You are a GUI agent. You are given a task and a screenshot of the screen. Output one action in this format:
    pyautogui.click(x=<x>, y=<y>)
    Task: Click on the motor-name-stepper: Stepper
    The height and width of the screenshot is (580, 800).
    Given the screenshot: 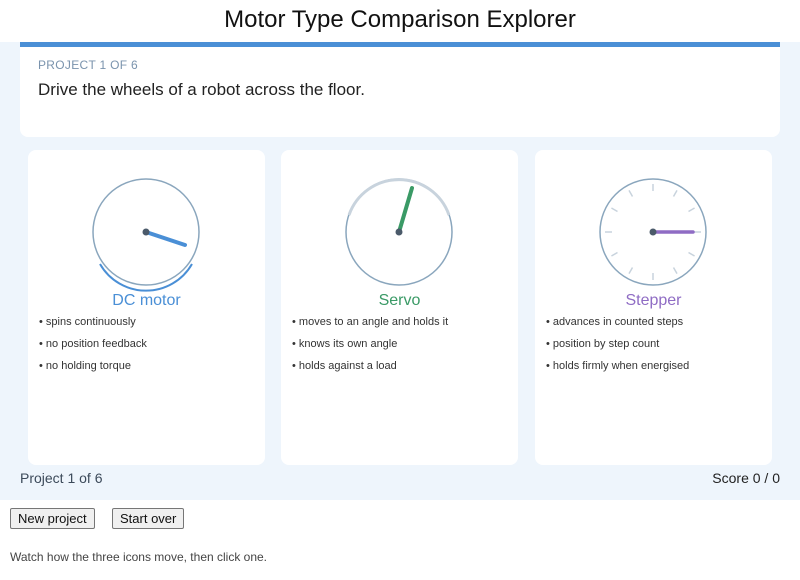 What is the action you would take?
    pyautogui.click(x=653, y=300)
    